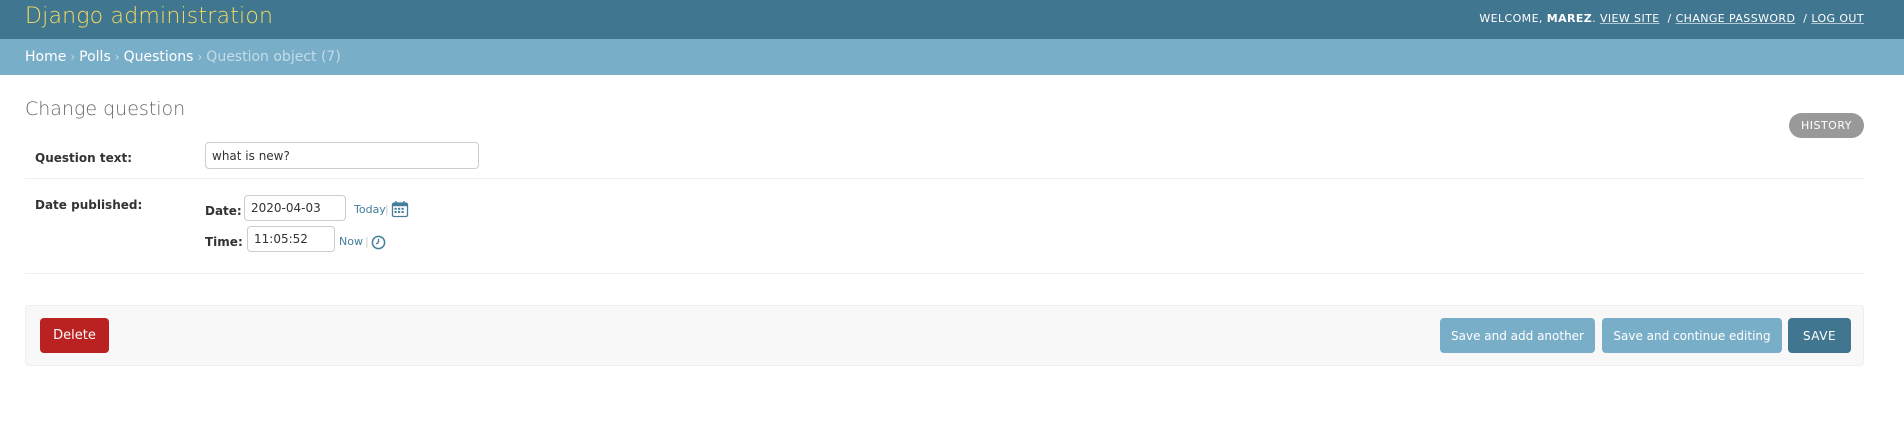 The image size is (1904, 431). What do you see at coordinates (1517, 335) in the screenshot?
I see `save-and-add-another-button: Save and add another` at bounding box center [1517, 335].